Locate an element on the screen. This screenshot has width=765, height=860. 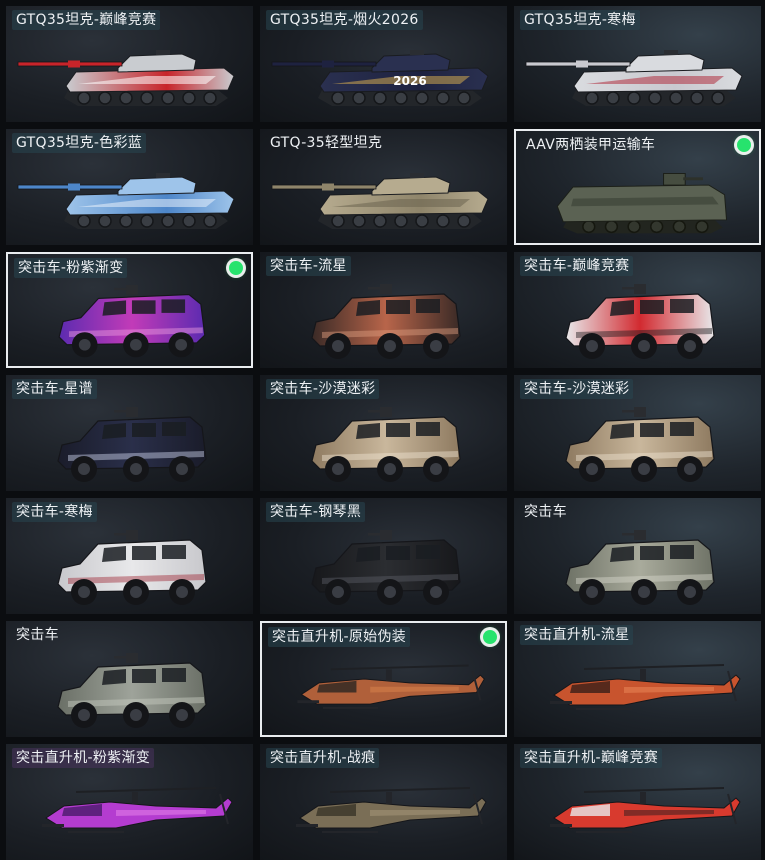
vehicle-skin-card: 2026 GTQ35坦克-烟火2026 is located at coordinates (383, 64).